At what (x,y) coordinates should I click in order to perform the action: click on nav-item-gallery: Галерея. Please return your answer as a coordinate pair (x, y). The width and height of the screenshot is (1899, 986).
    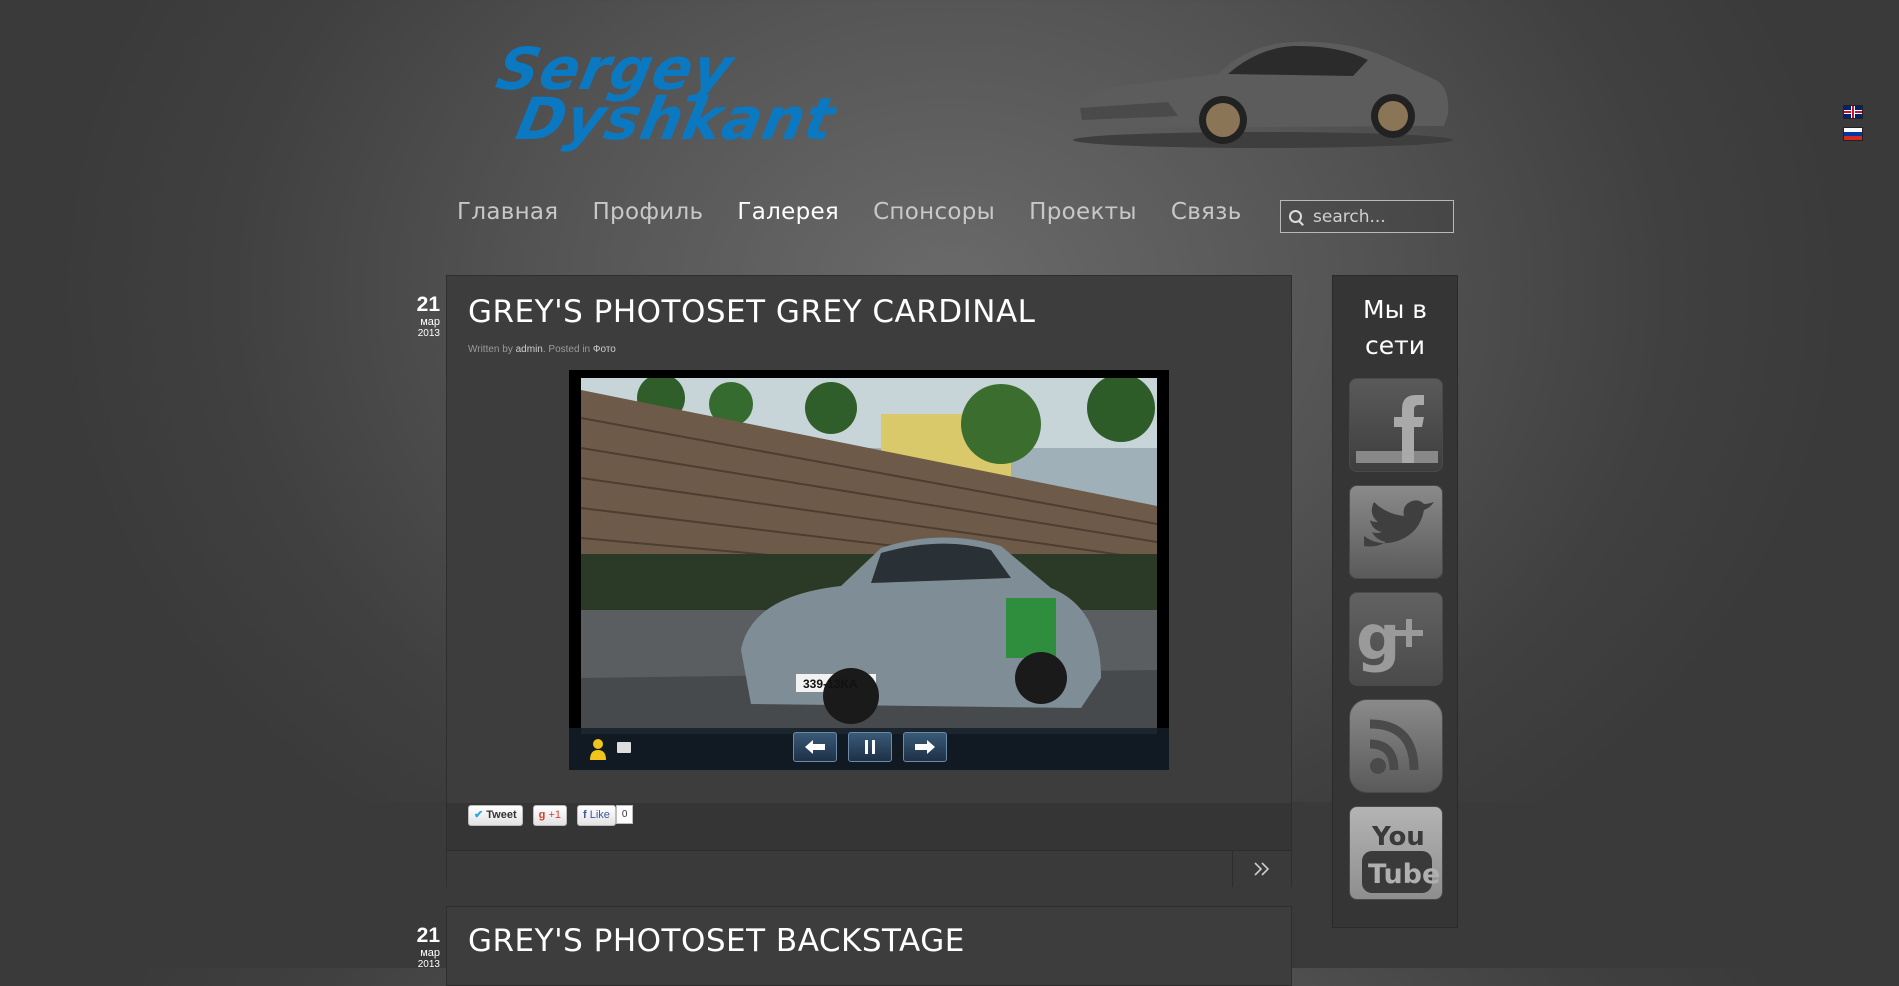
    Looking at the image, I should click on (788, 212).